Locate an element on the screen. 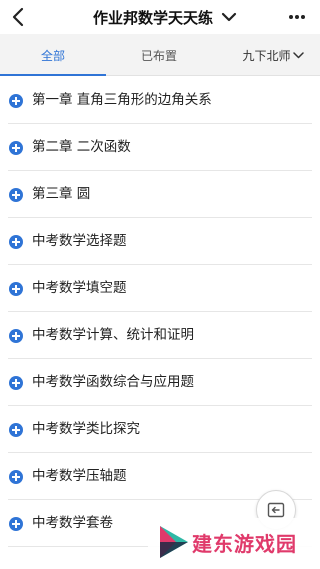 This screenshot has height=569, width=320. tab-all-label: 全部 is located at coordinates (52, 55).